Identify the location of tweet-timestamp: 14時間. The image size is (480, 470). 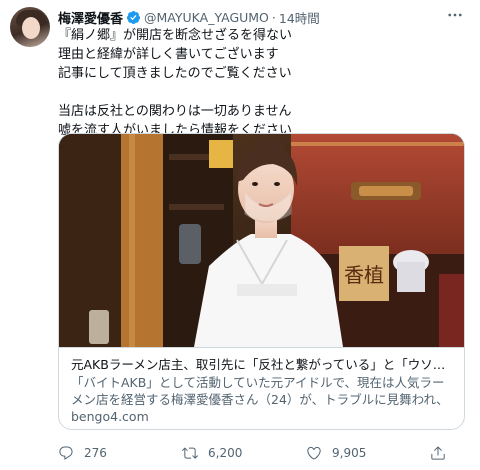
(299, 17).